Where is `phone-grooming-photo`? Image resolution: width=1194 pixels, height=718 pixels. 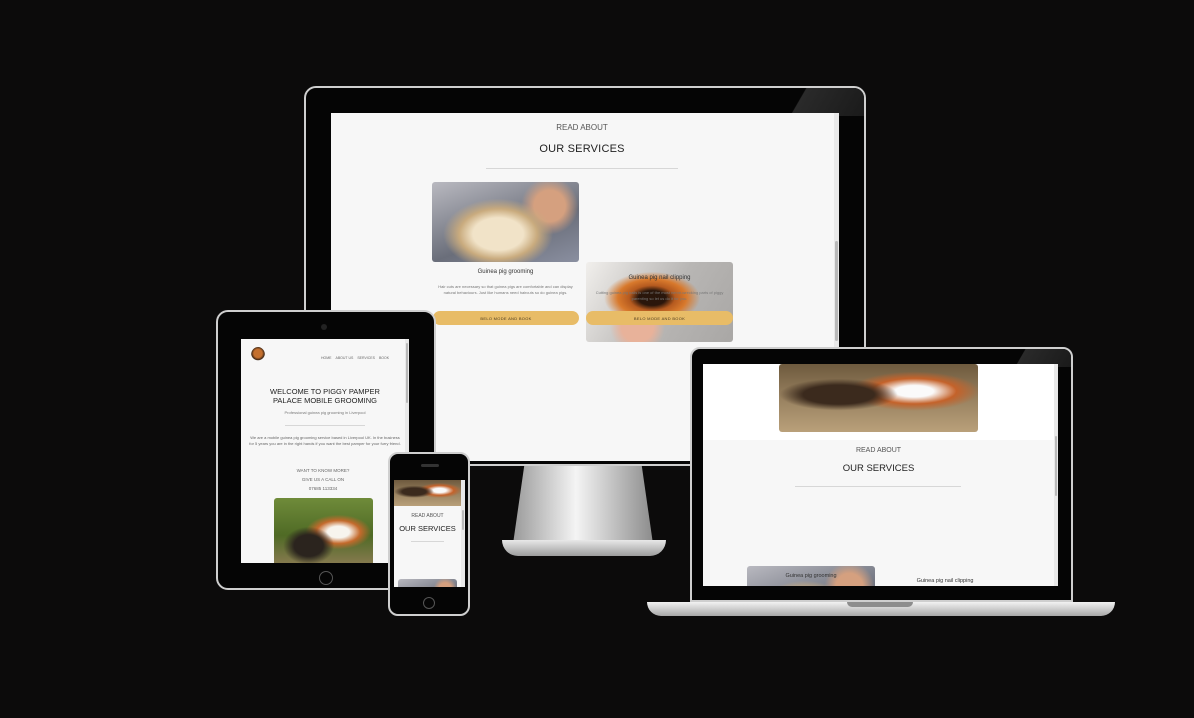 phone-grooming-photo is located at coordinates (427, 583).